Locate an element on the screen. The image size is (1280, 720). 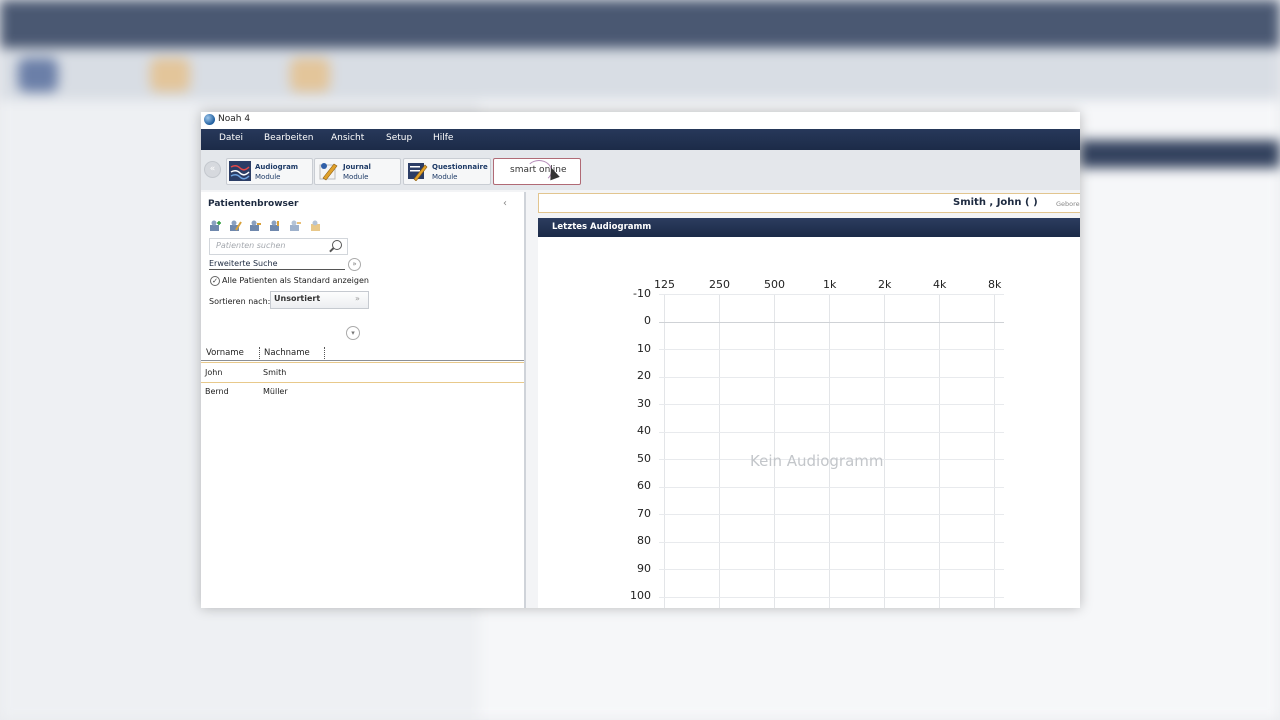
no-audiogram-message: Kein Audiogramm is located at coordinates (817, 461).